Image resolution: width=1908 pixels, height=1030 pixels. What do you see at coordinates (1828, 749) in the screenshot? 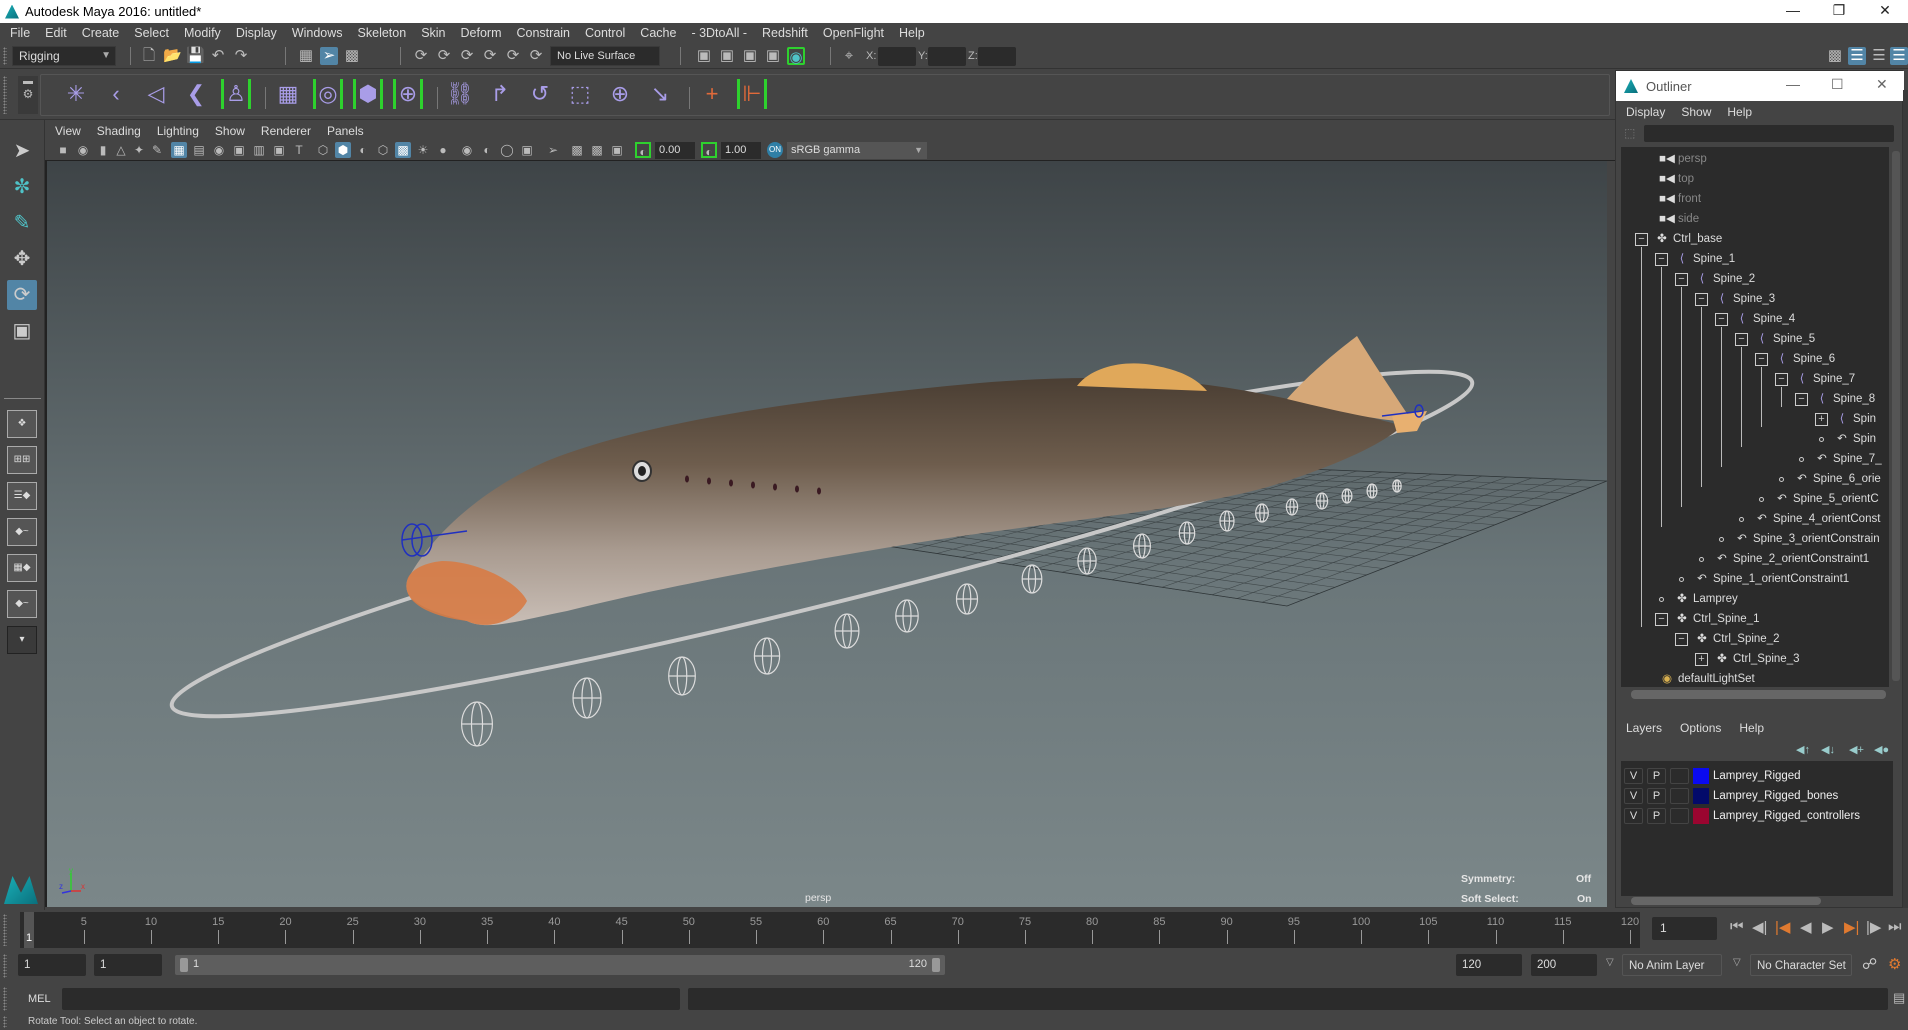
I see `move-layer-down-icon: ◀↓` at bounding box center [1828, 749].